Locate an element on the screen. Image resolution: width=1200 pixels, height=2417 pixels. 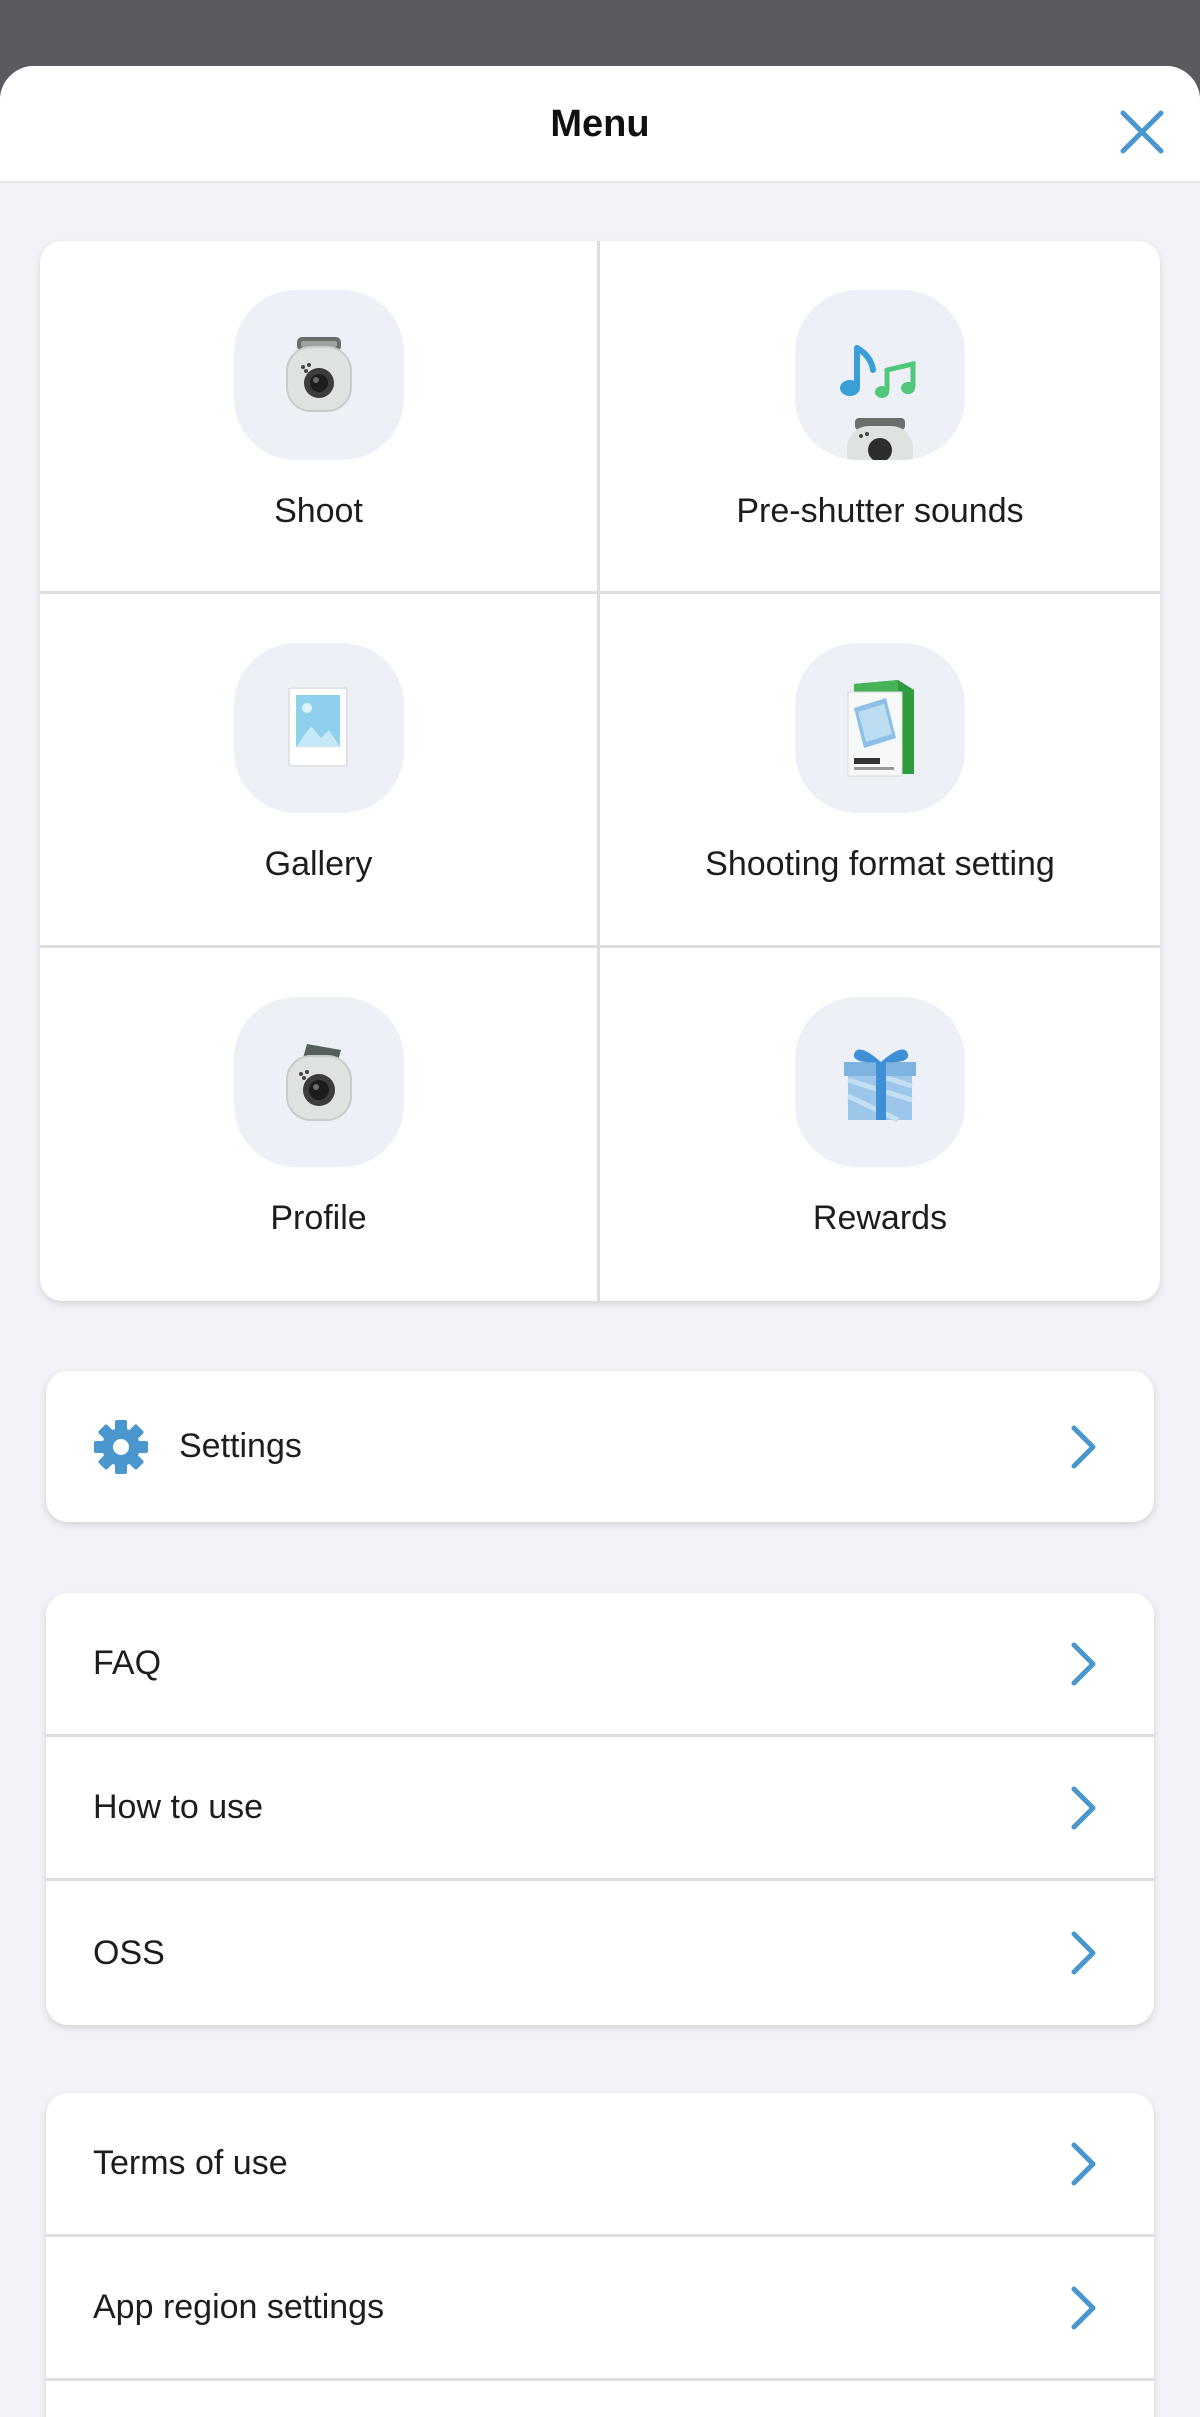
grid-item-rewards: Rewards is located at coordinates (880, 1124).